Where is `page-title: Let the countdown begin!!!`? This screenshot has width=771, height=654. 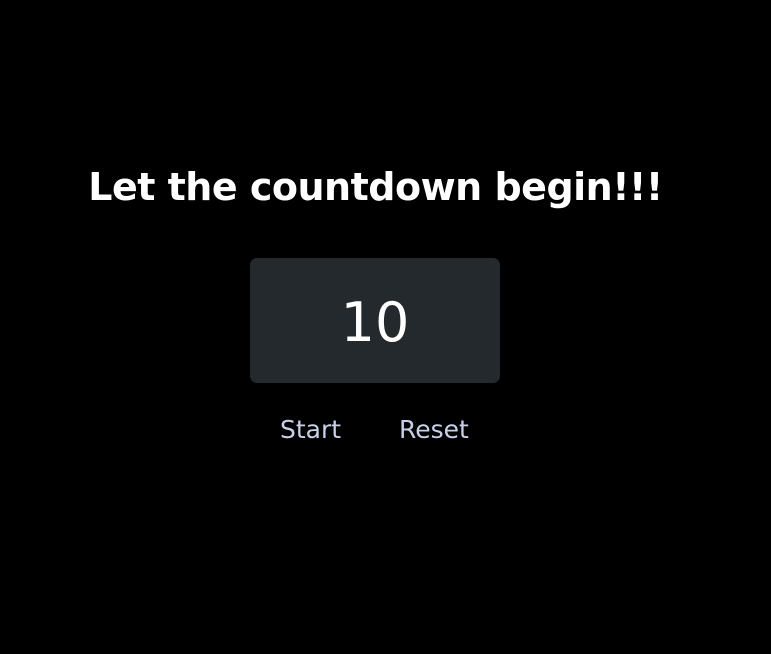
page-title: Let the countdown begin!!! is located at coordinates (375, 187).